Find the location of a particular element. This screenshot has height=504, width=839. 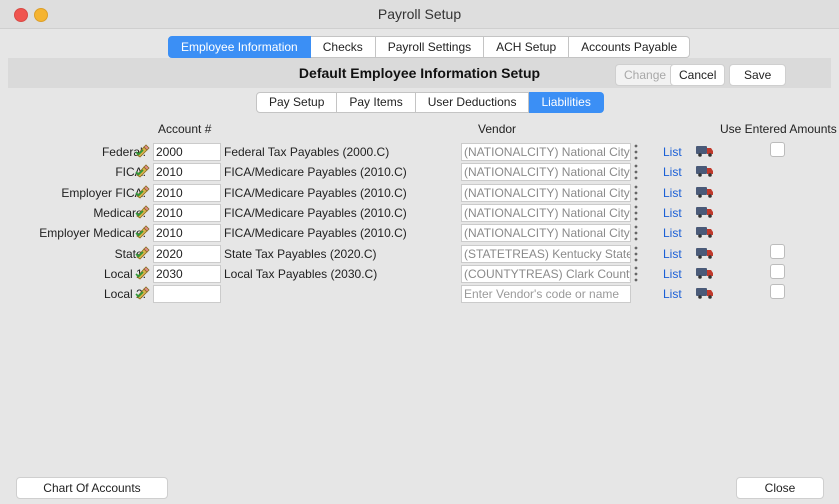

row-label: Employer FICA: is located at coordinates (103, 192).